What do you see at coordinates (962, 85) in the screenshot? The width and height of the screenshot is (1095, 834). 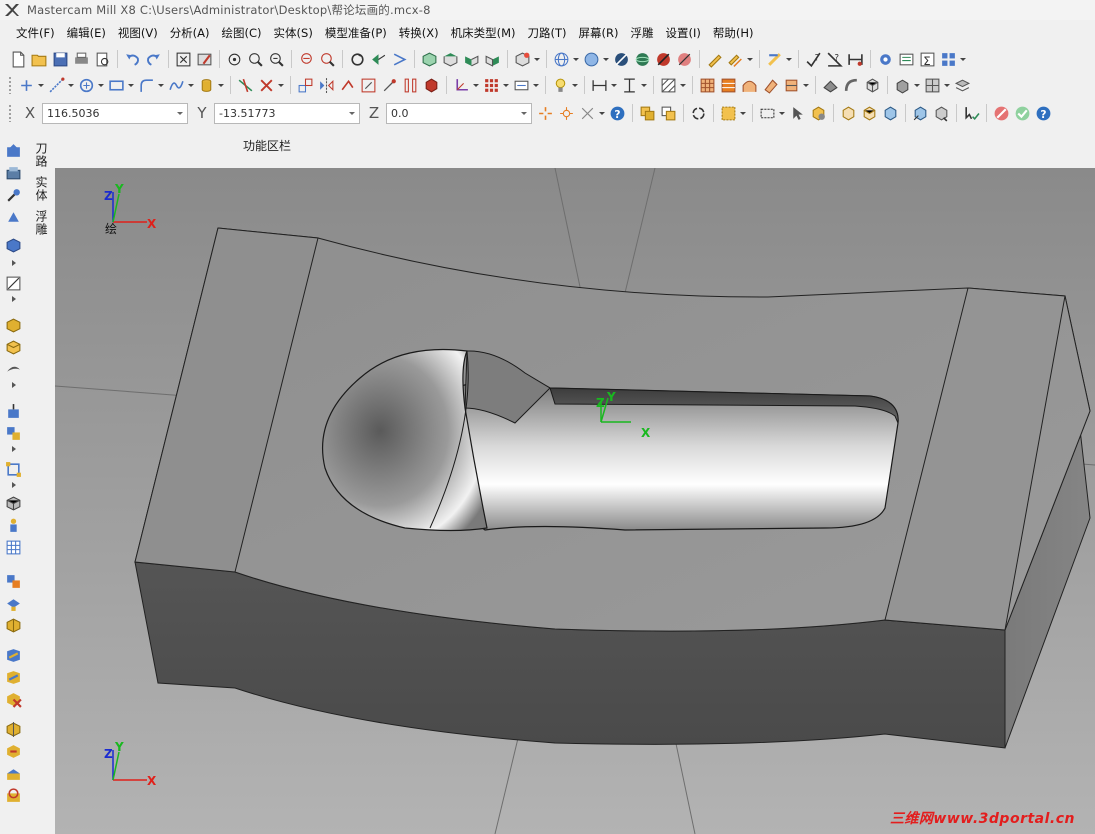 I see `solid-stack-icon` at bounding box center [962, 85].